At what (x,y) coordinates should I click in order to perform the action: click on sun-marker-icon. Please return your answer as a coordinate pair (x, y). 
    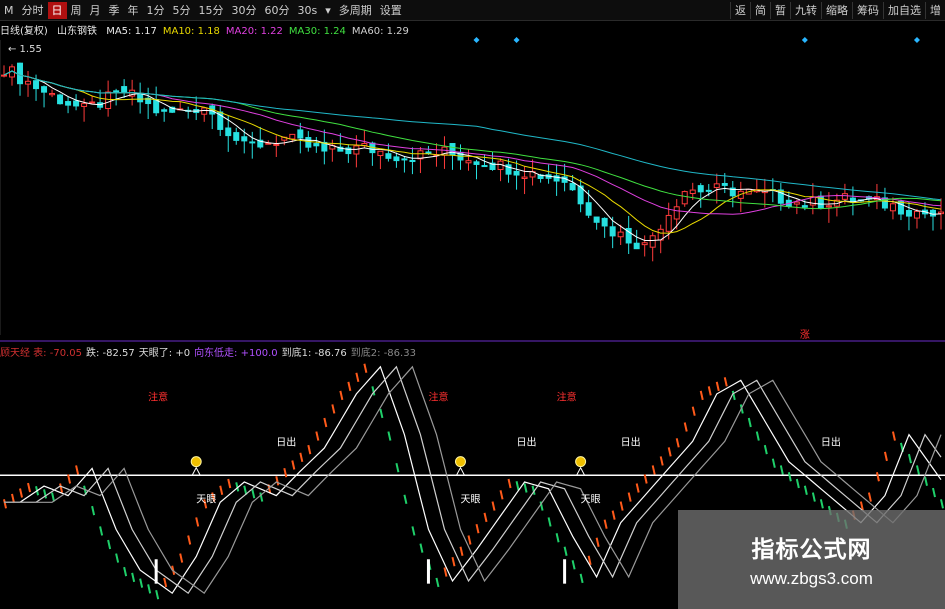
    Looking at the image, I should click on (581, 462).